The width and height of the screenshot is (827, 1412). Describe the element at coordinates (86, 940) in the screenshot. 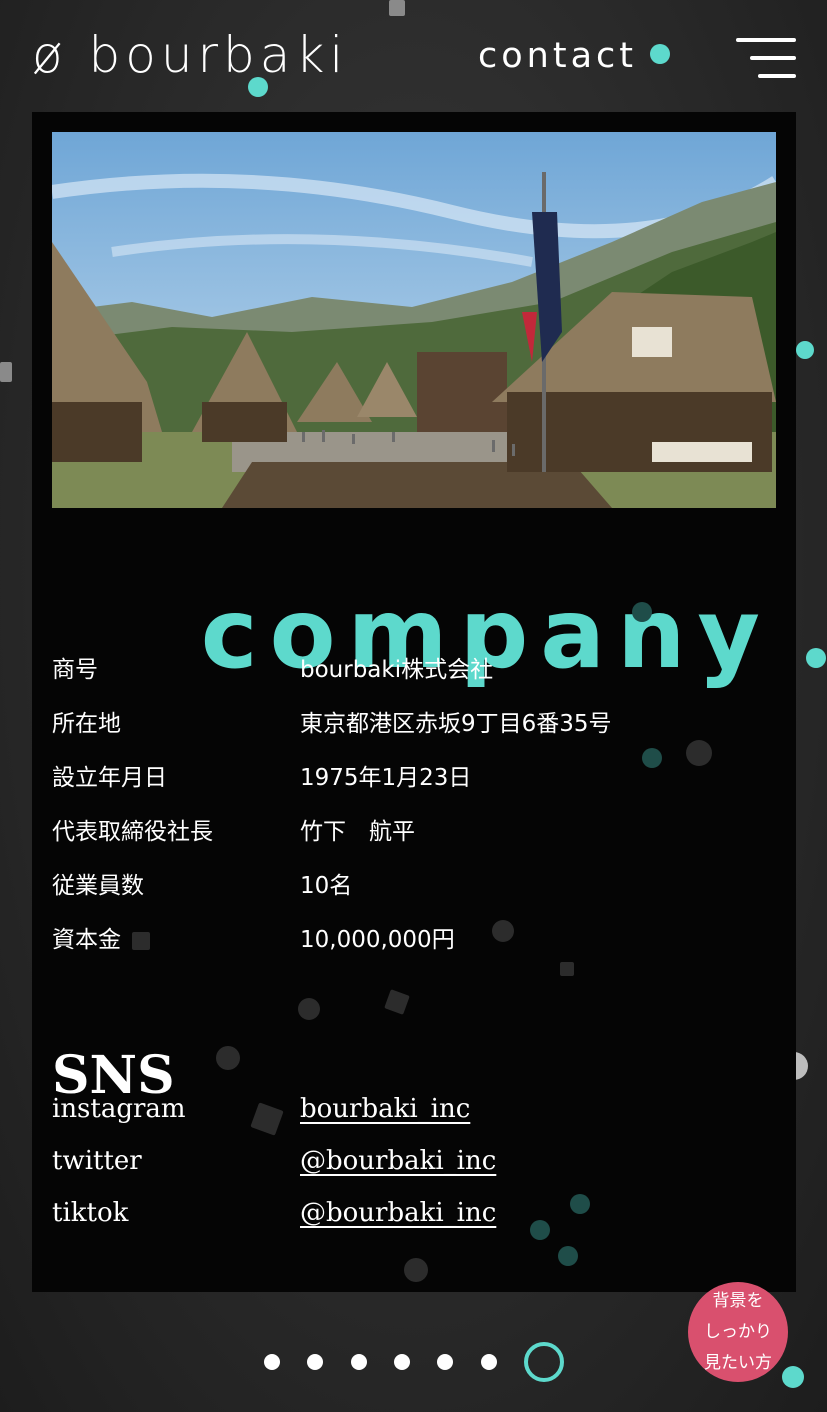

I see `info-label: 資本金` at that location.